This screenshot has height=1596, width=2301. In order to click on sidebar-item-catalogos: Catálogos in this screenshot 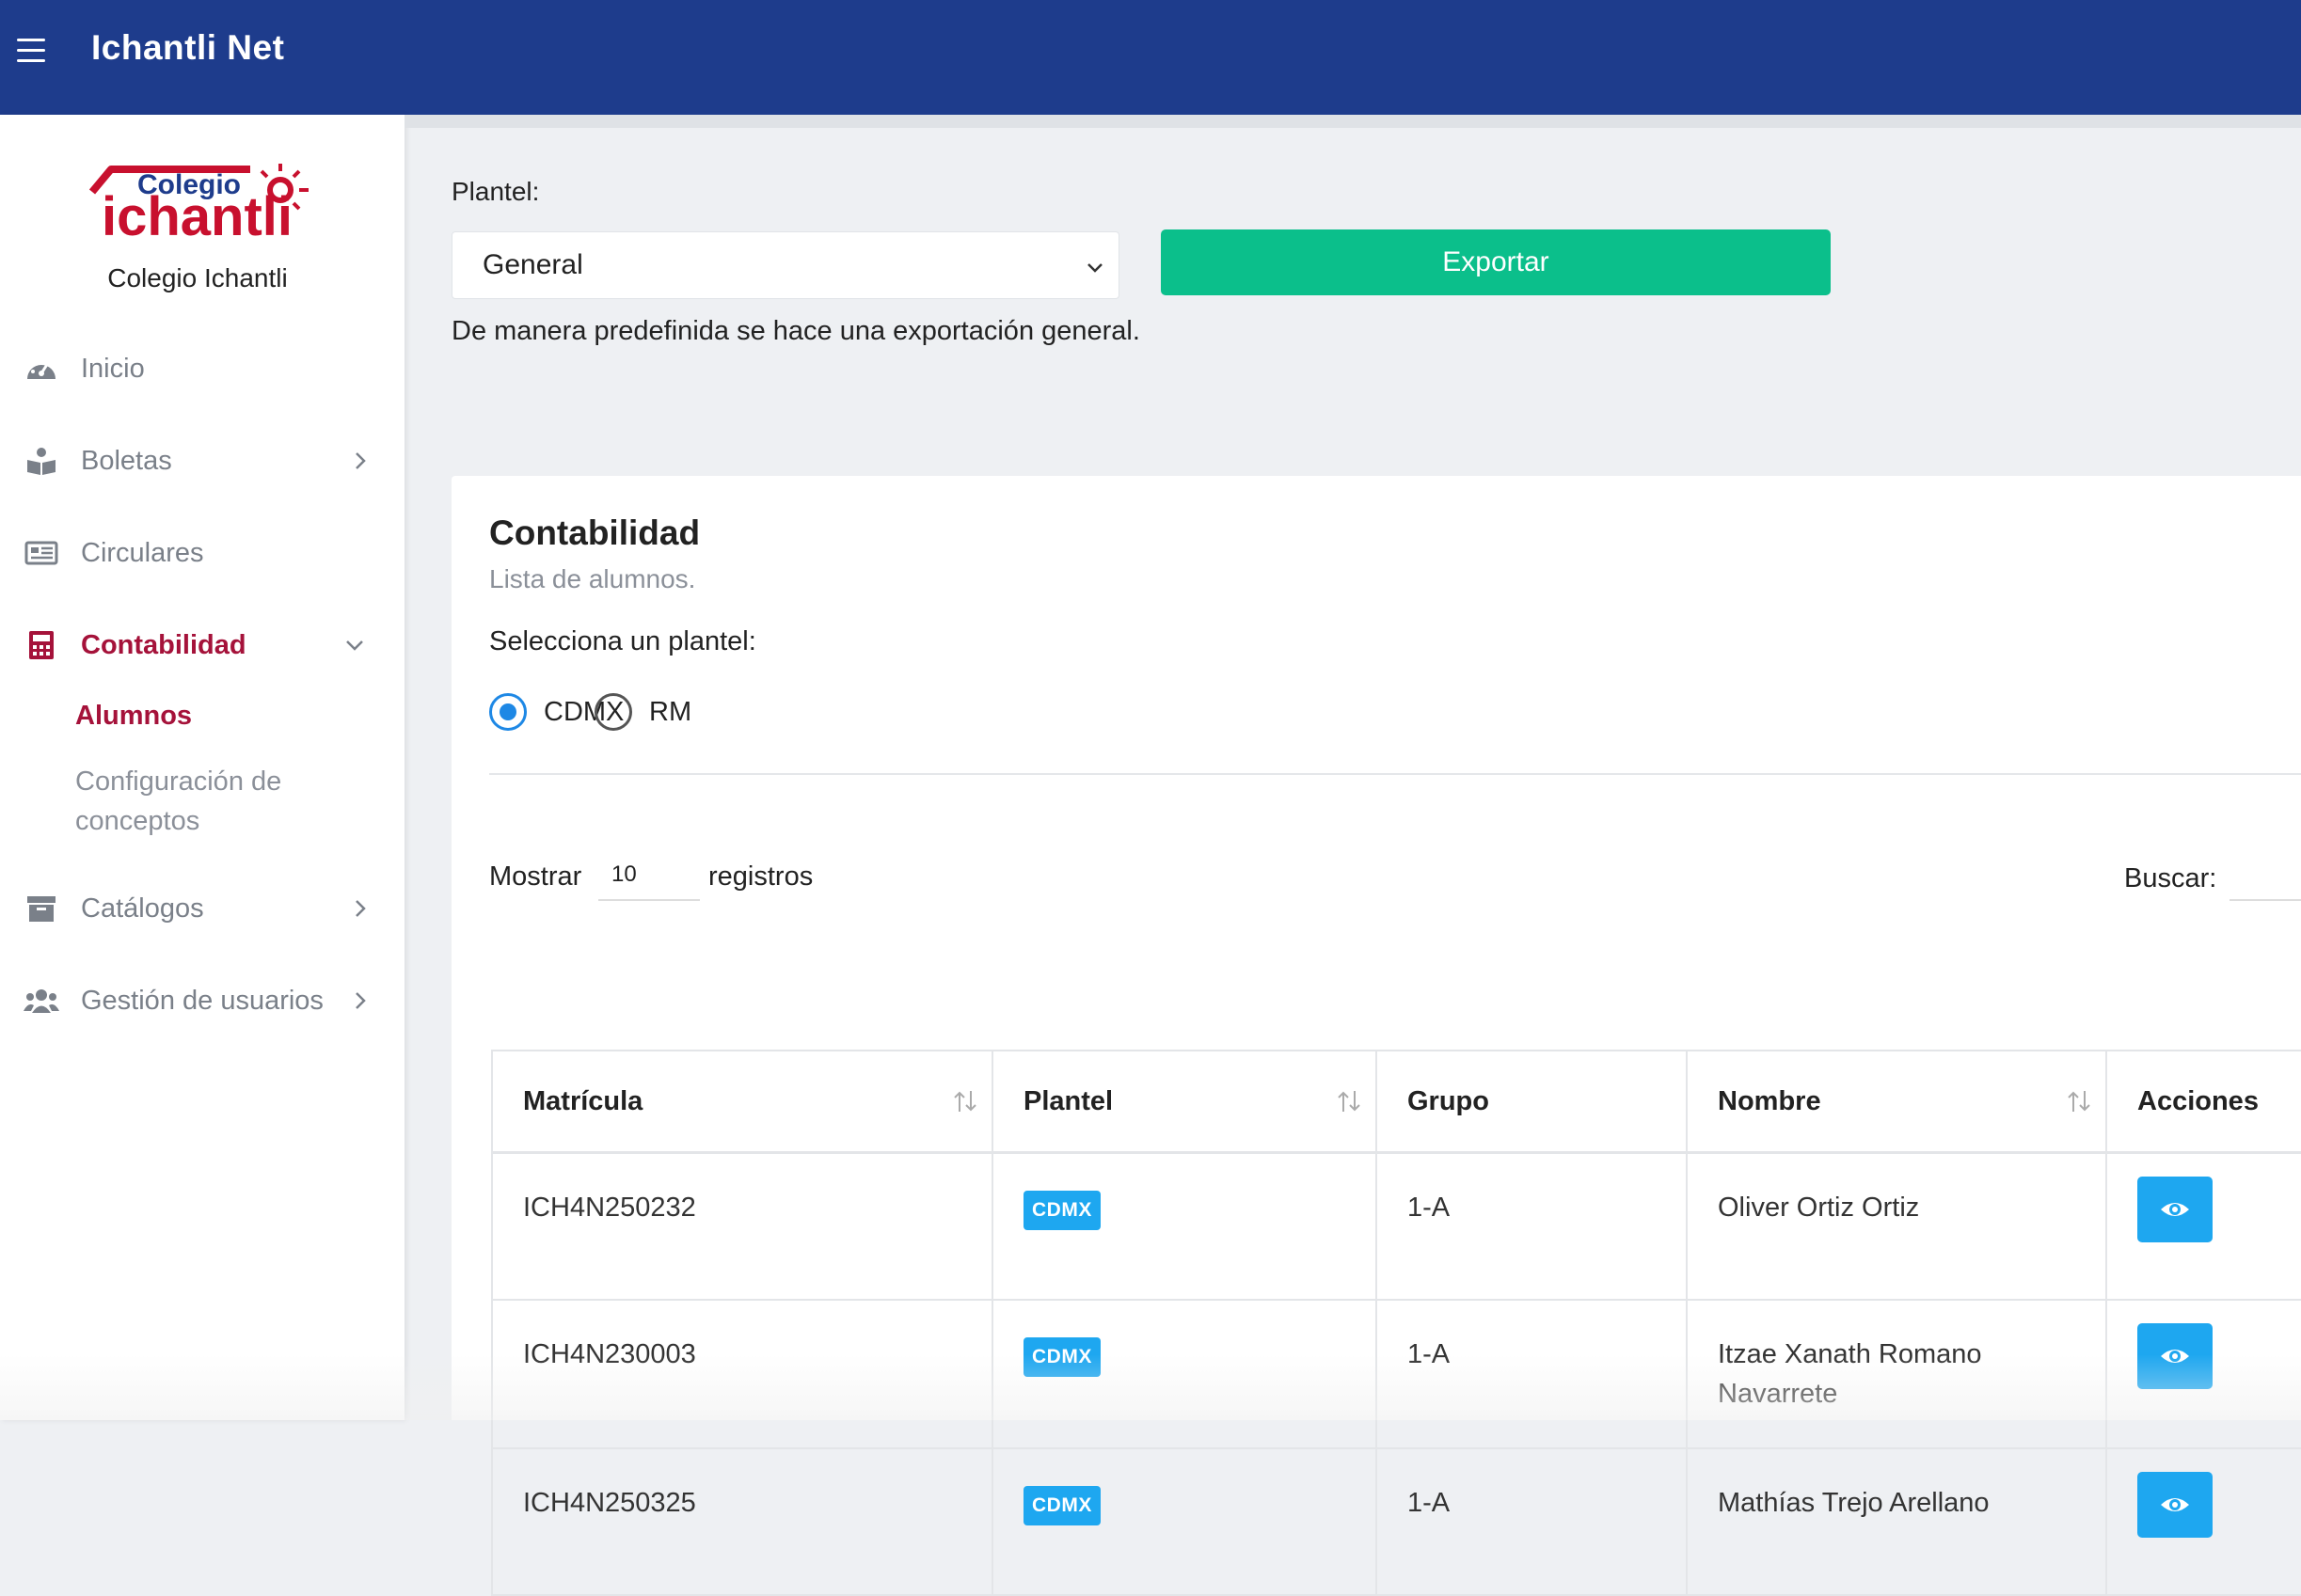, I will do `click(202, 908)`.